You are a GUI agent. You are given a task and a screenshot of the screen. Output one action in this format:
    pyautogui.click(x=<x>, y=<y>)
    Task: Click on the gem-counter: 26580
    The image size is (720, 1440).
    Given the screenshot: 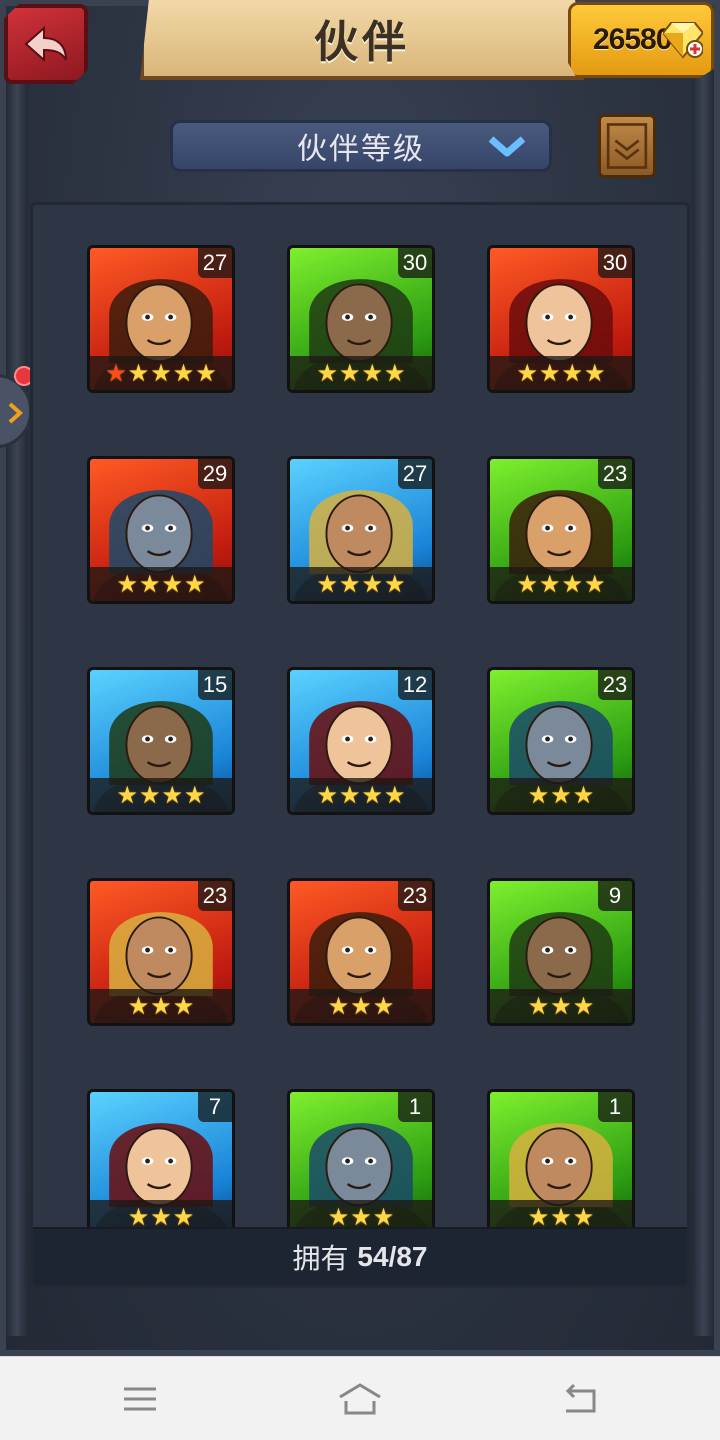 What is the action you would take?
    pyautogui.click(x=641, y=40)
    